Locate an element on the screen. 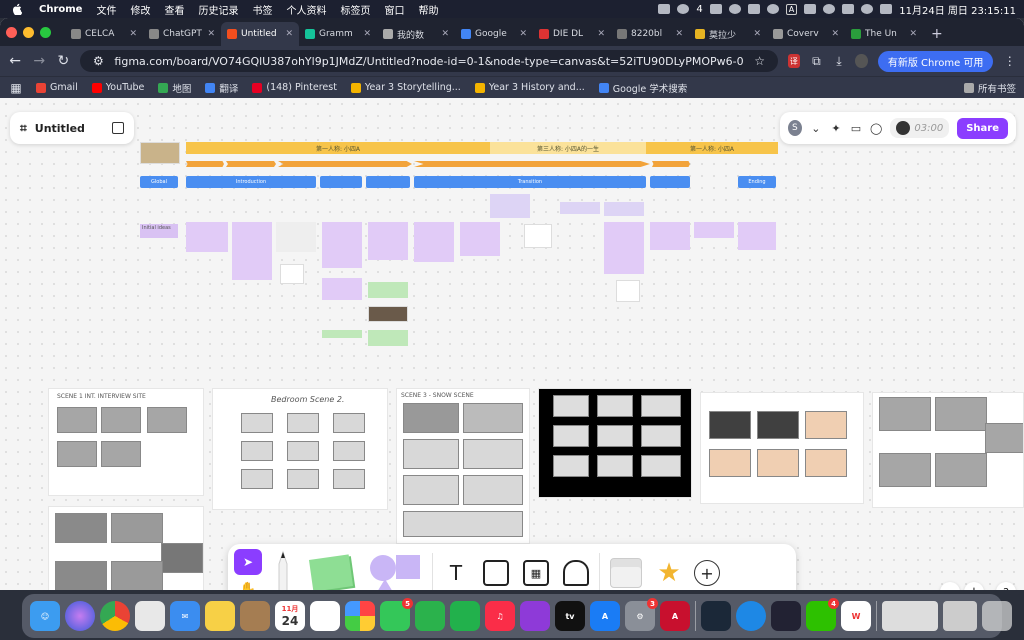 The image size is (1024, 640). podcasts-icon is located at coordinates (535, 616).